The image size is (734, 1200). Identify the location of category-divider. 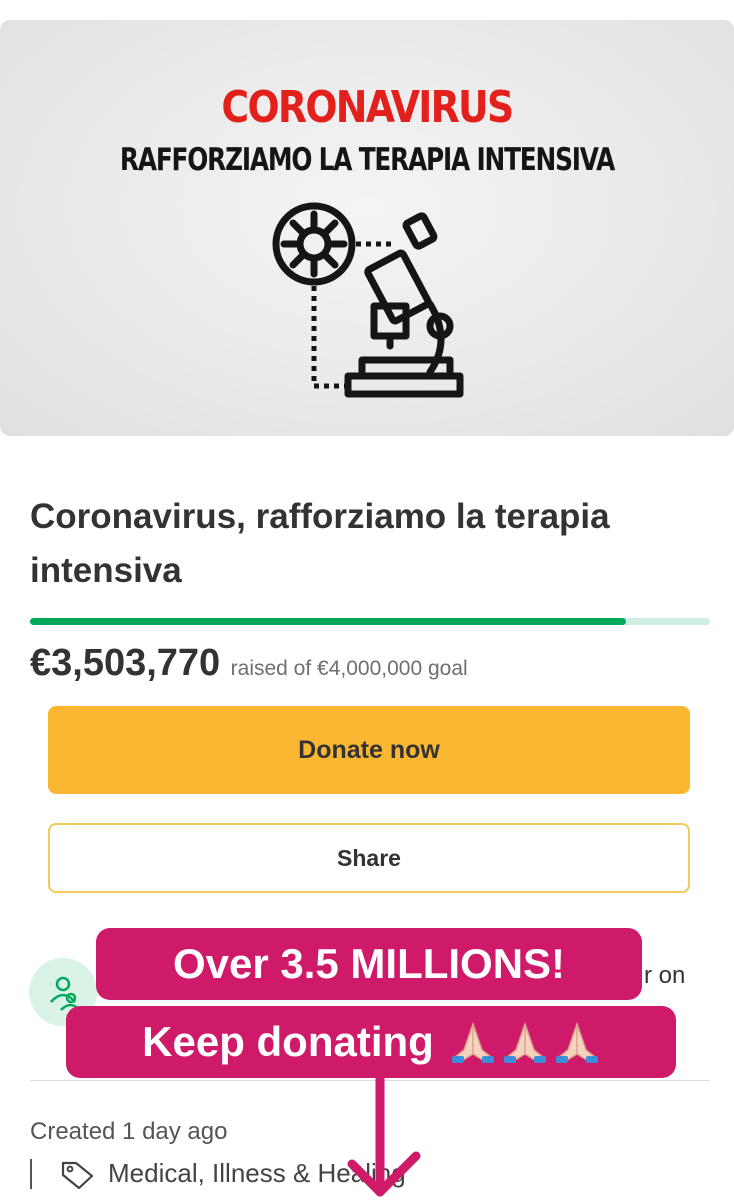
(31, 1173).